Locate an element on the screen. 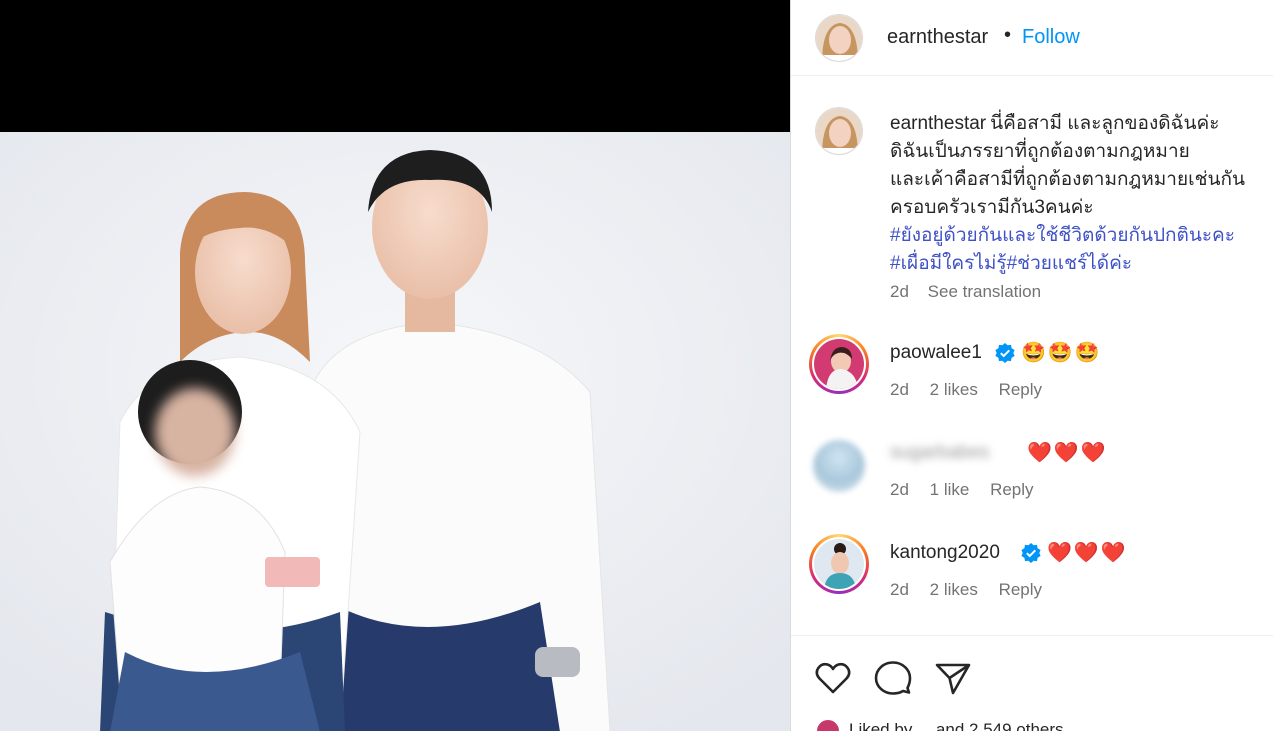 This screenshot has width=1273, height=731. comment-item: paowalee1 🤩🤩🤩 2d 2 likes Reply is located at coordinates (1032, 374).